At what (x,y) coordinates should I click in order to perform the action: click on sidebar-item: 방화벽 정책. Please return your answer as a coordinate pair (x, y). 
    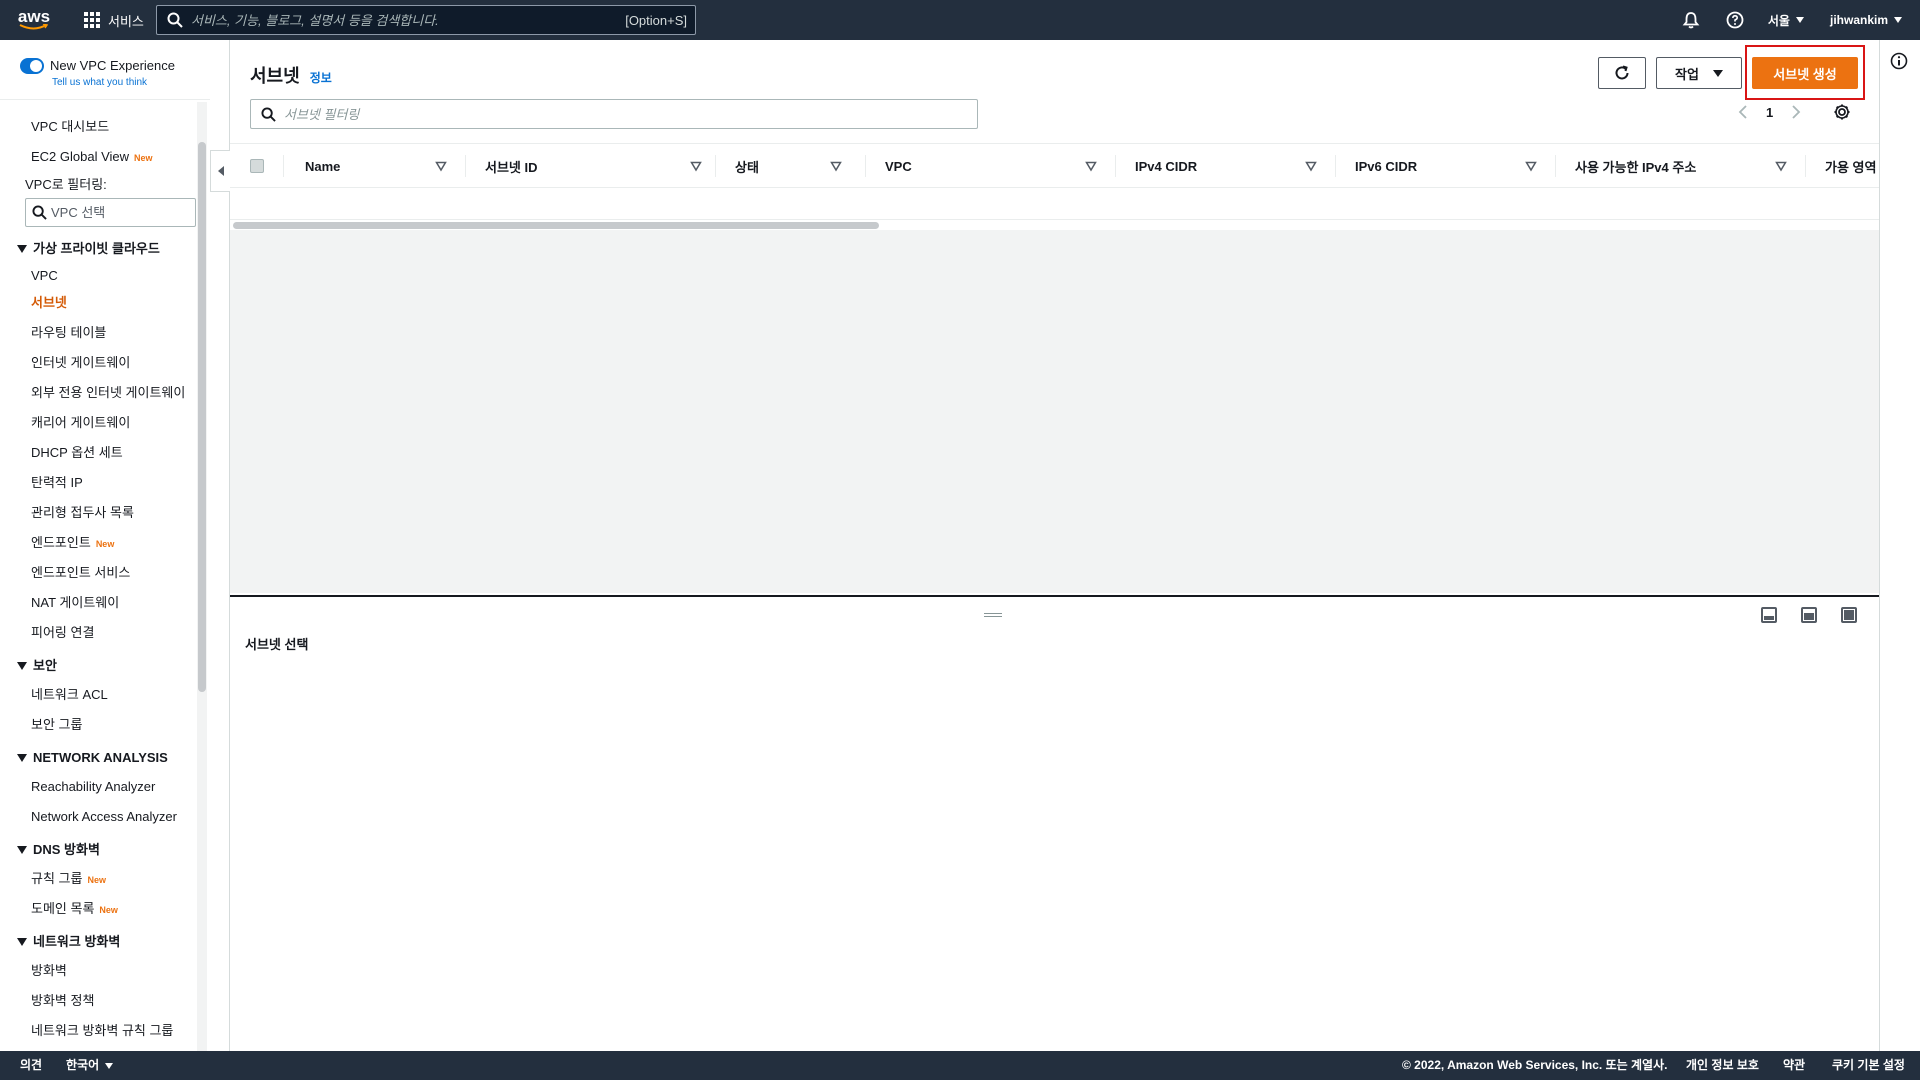
    Looking at the image, I should click on (105, 1001).